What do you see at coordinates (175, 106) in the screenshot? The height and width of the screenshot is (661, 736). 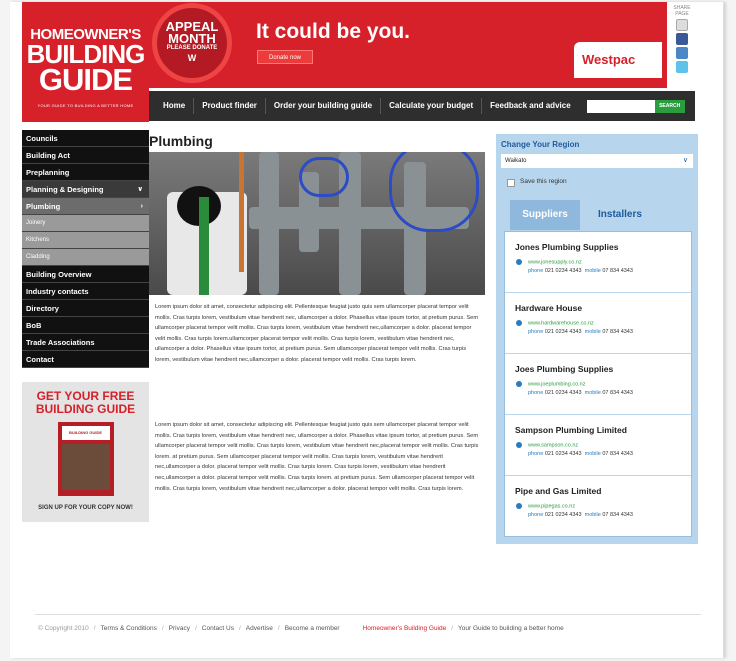 I see `nav-home: Home` at bounding box center [175, 106].